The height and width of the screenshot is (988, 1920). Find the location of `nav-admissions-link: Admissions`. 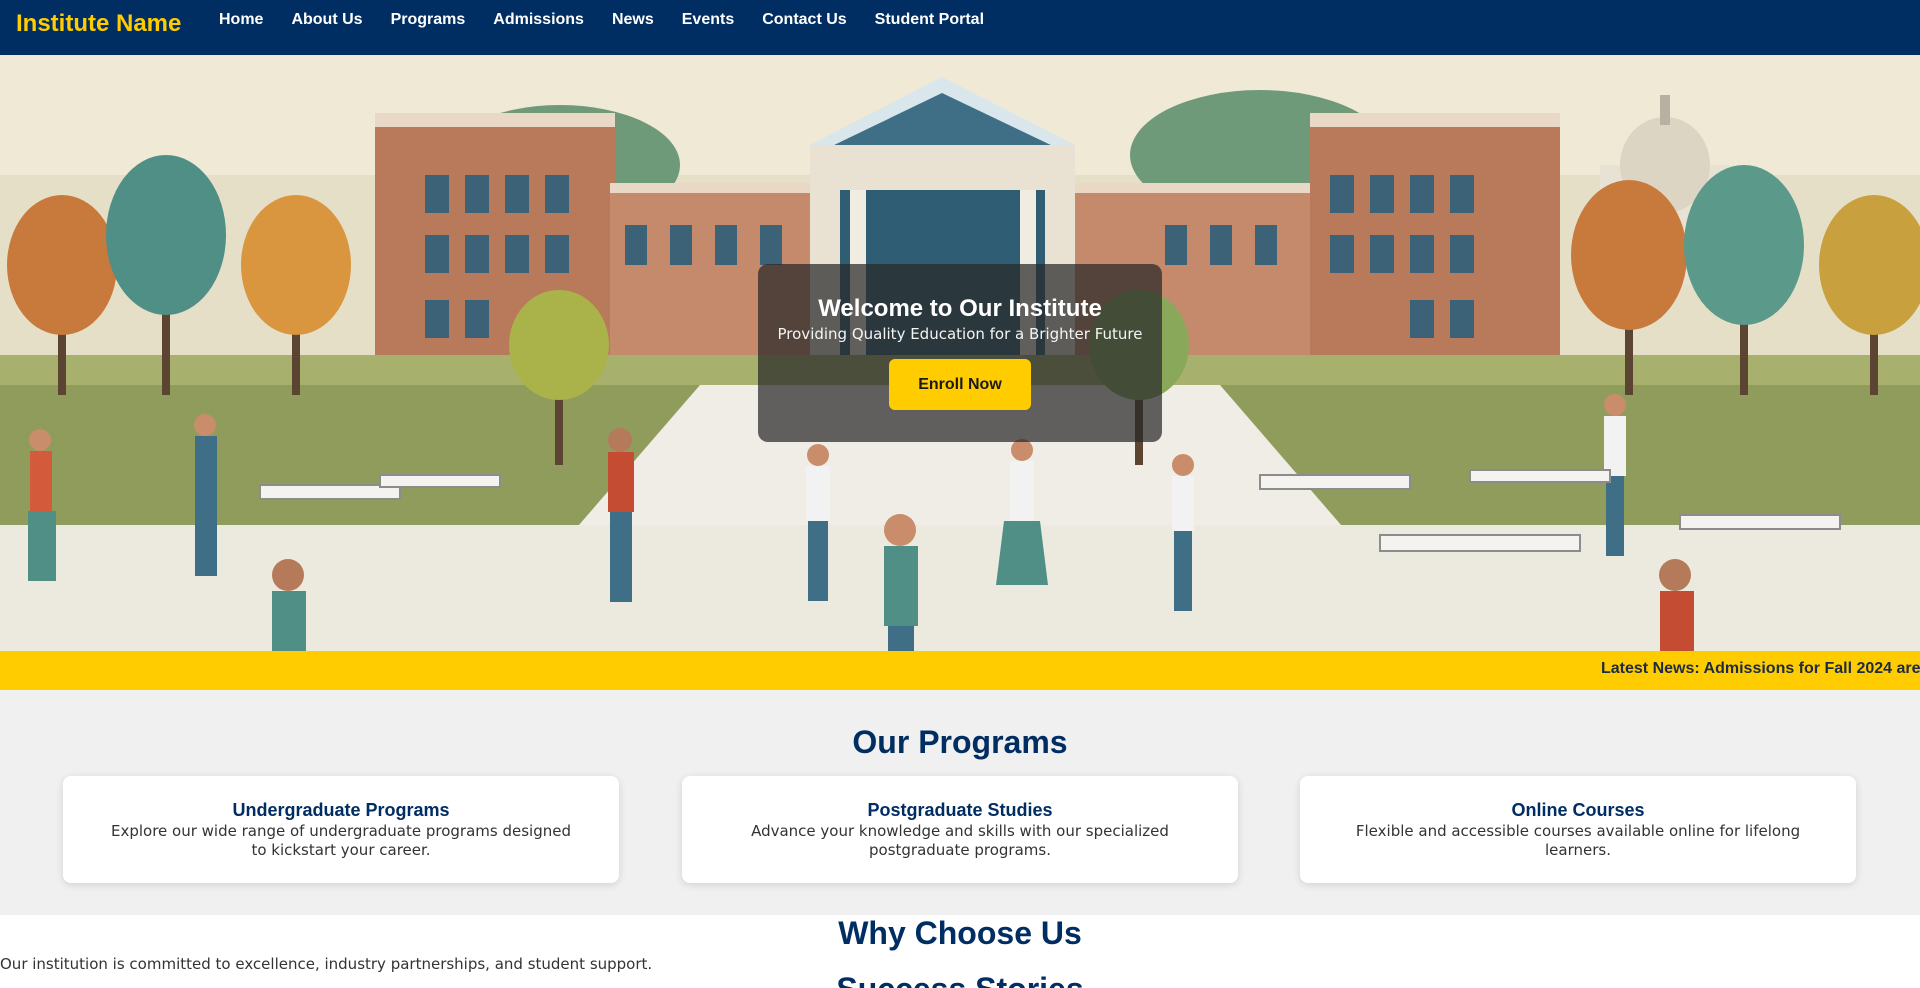

nav-admissions-link: Admissions is located at coordinates (538, 20).